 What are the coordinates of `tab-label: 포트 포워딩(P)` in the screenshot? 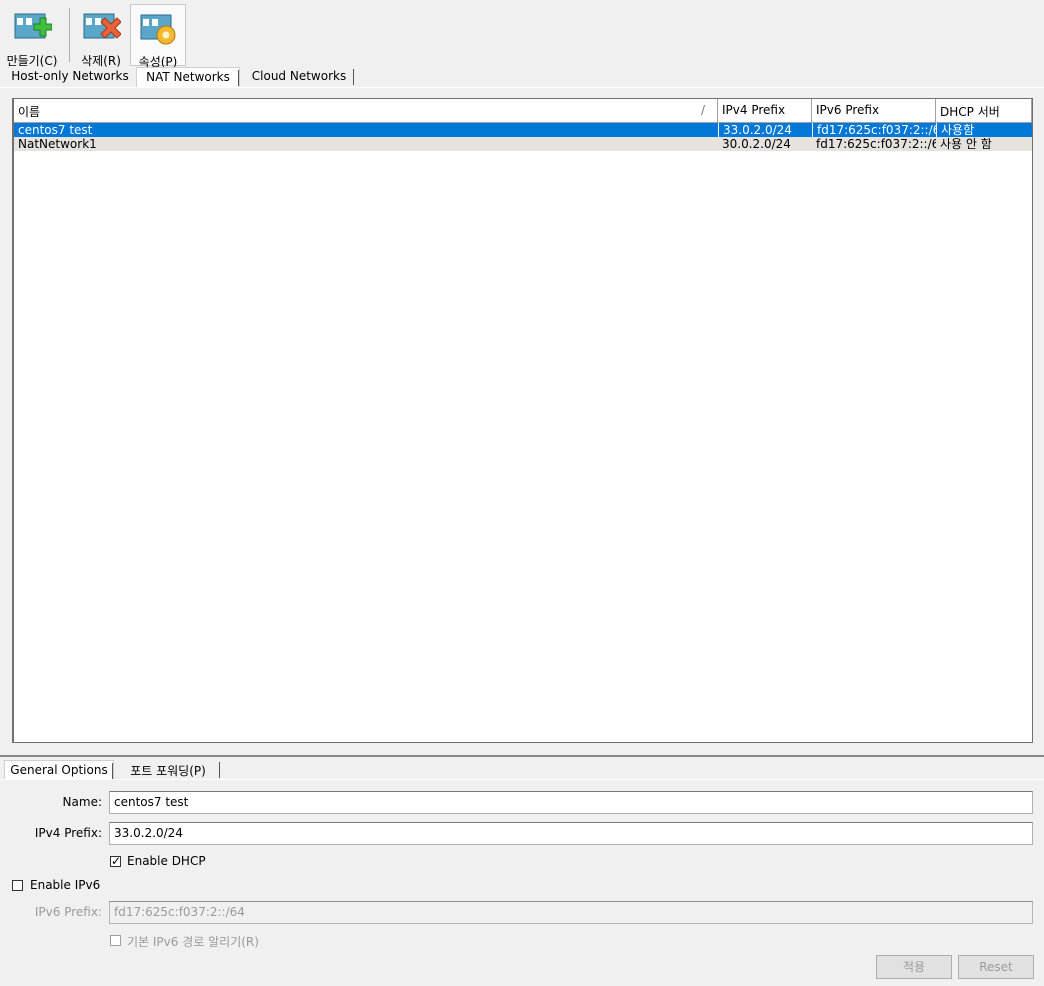 It's located at (168, 771).